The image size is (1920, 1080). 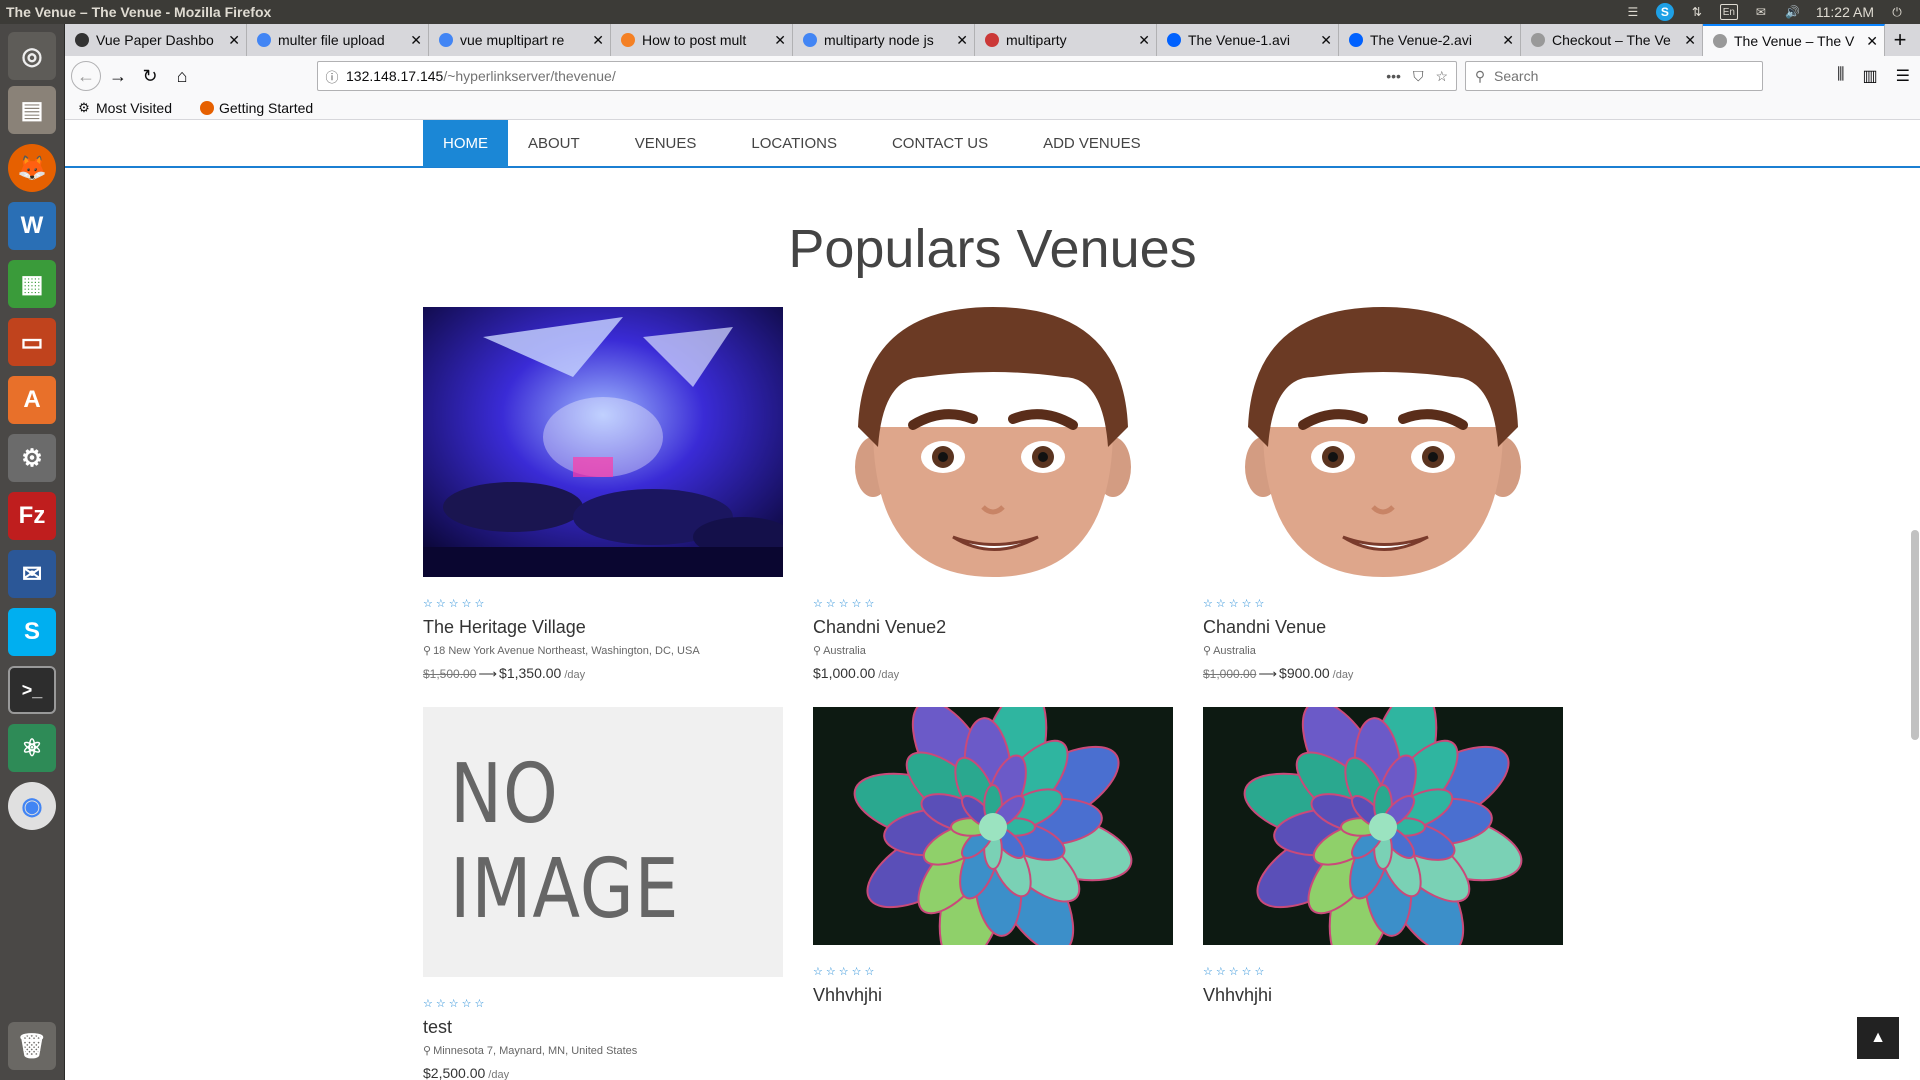 What do you see at coordinates (1248, 40) in the screenshot?
I see `browser-tab: The Venue-1.avi ✕` at bounding box center [1248, 40].